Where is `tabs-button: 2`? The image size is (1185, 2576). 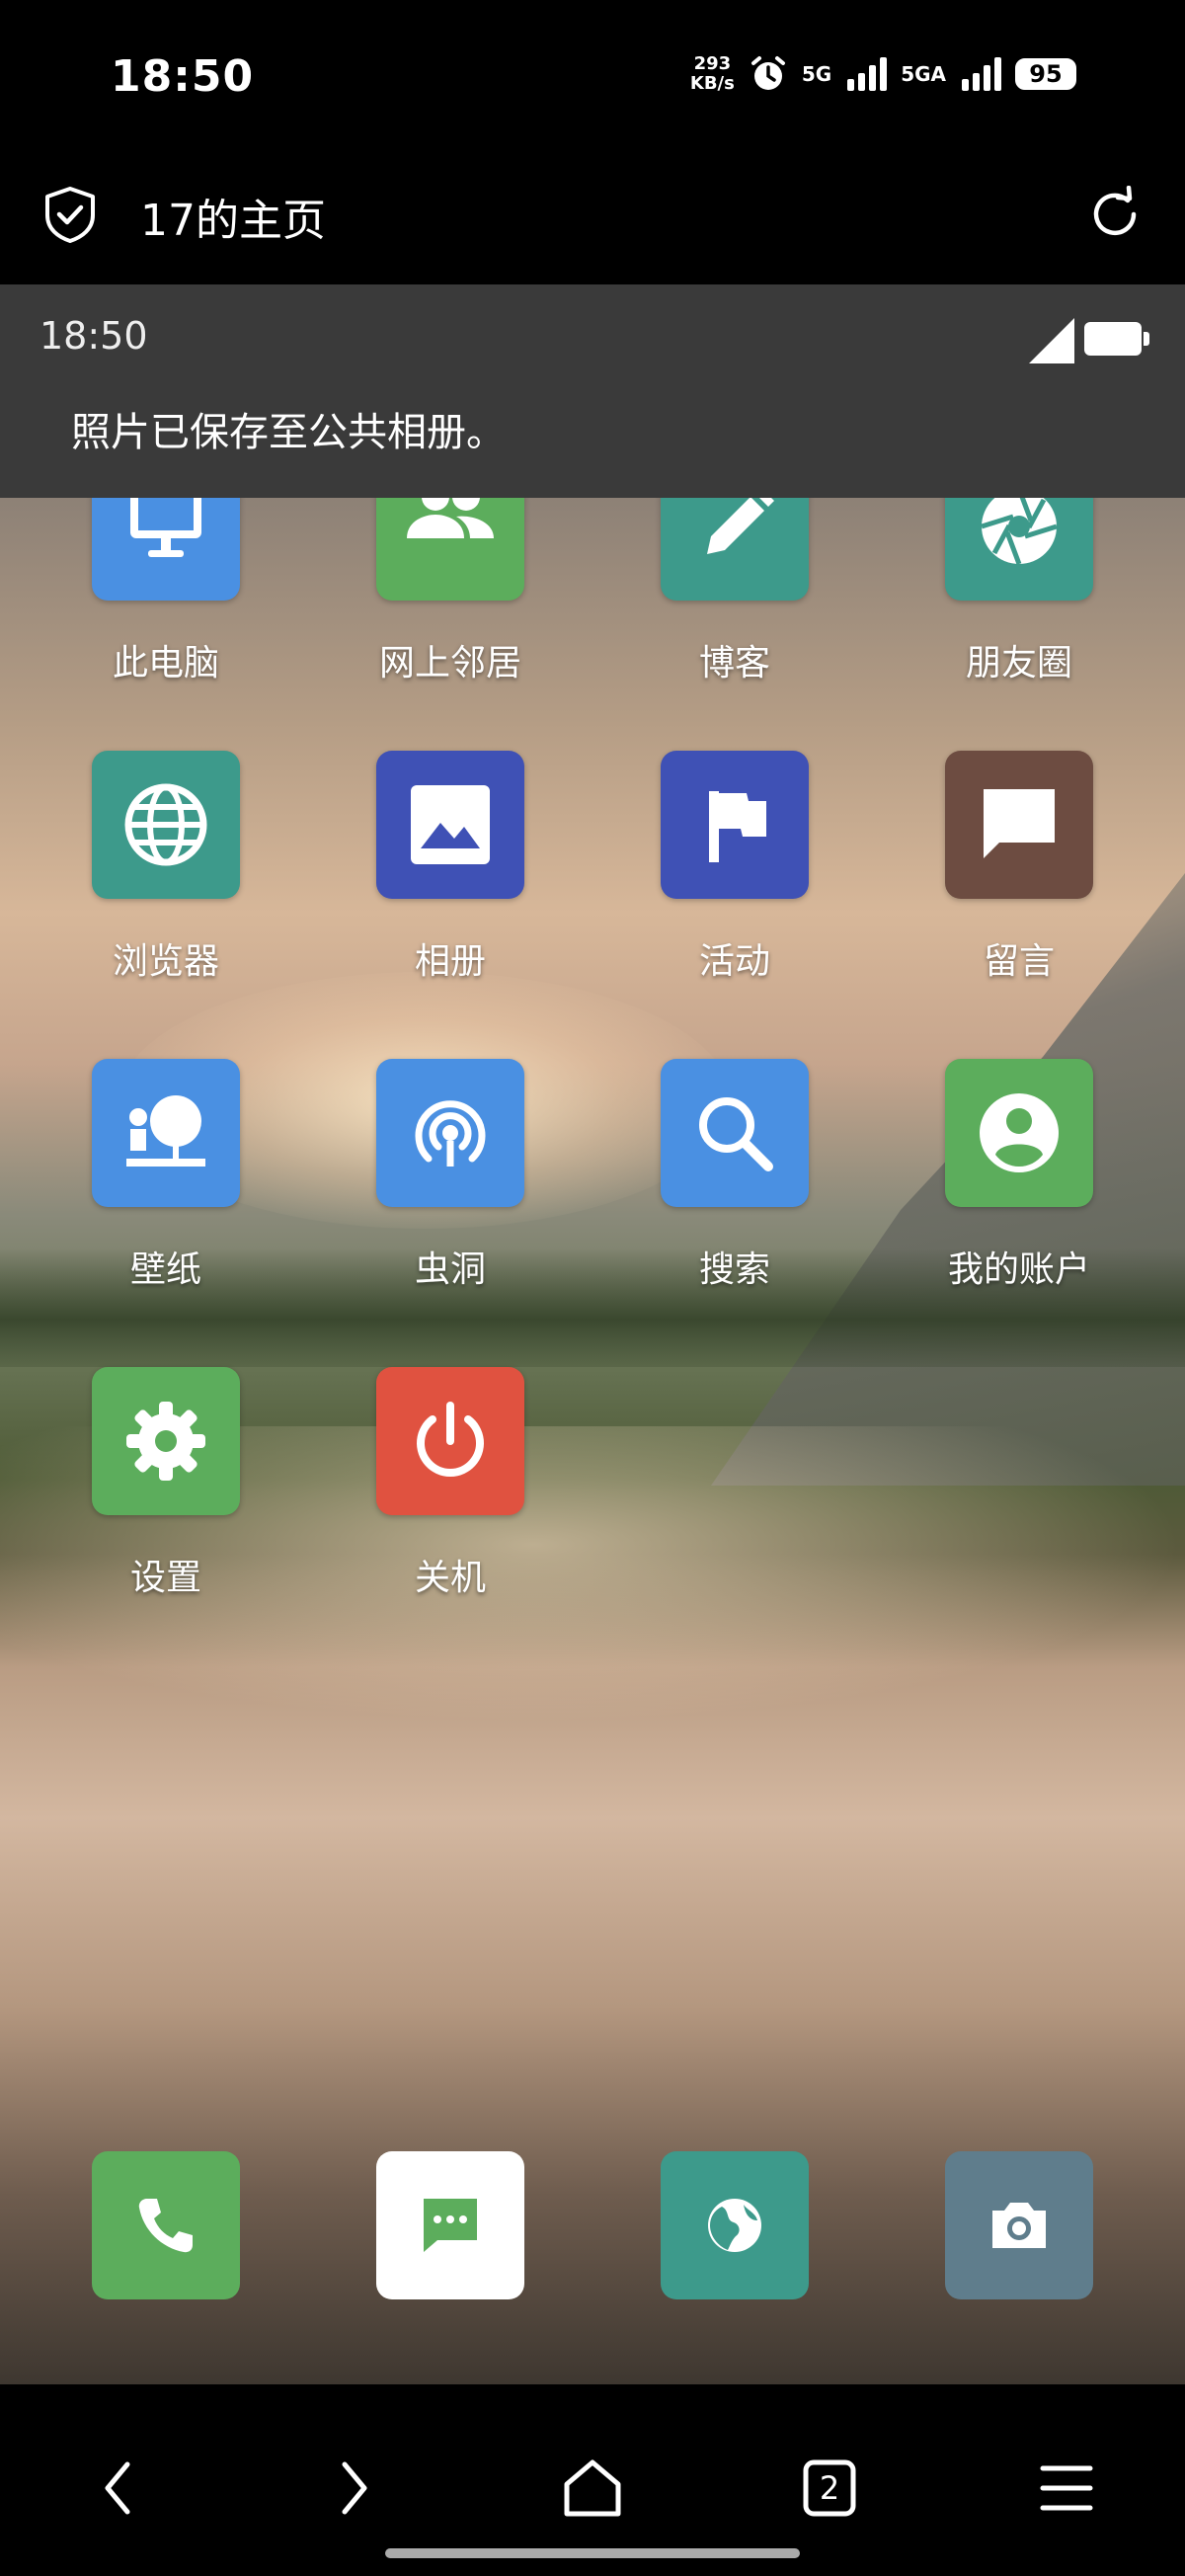
tabs-button: 2 is located at coordinates (829, 2488).